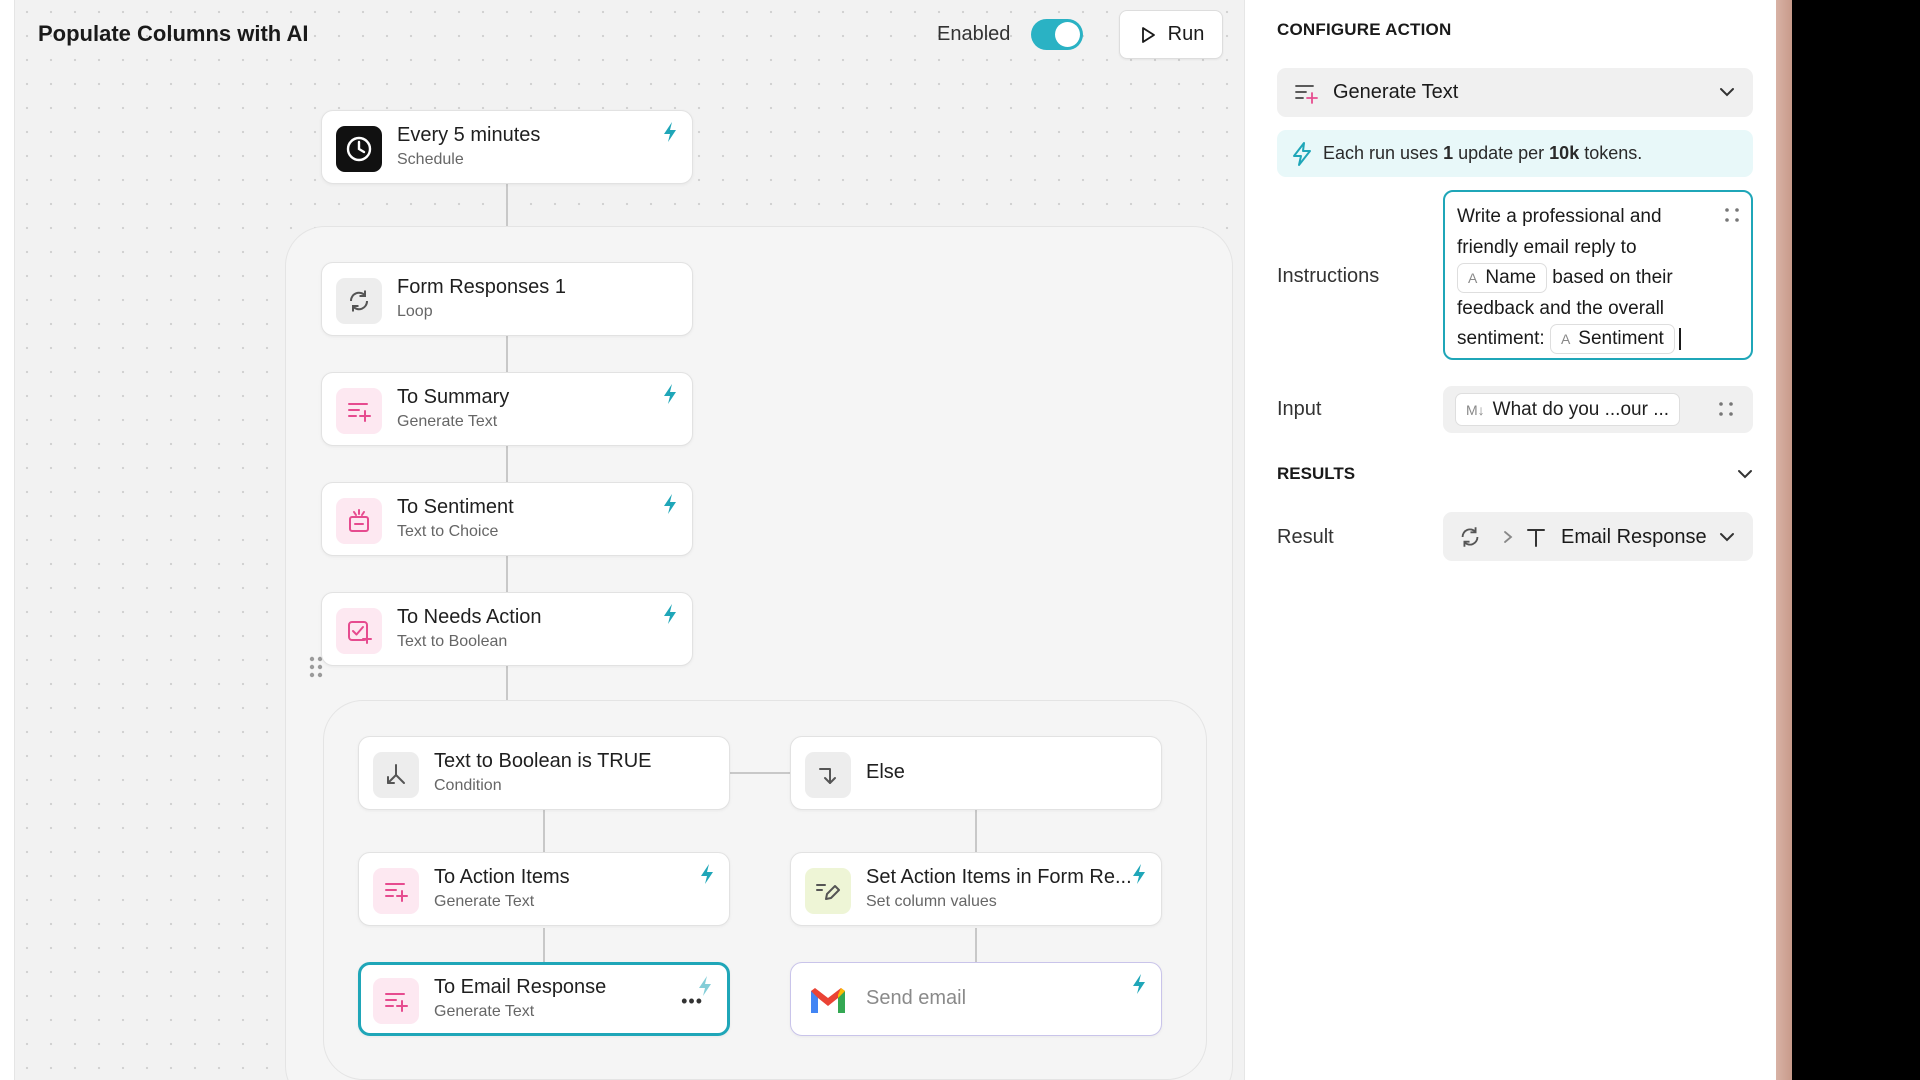 The height and width of the screenshot is (1080, 1920). What do you see at coordinates (452, 641) in the screenshot?
I see `node-subtitle: Text to Boolean` at bounding box center [452, 641].